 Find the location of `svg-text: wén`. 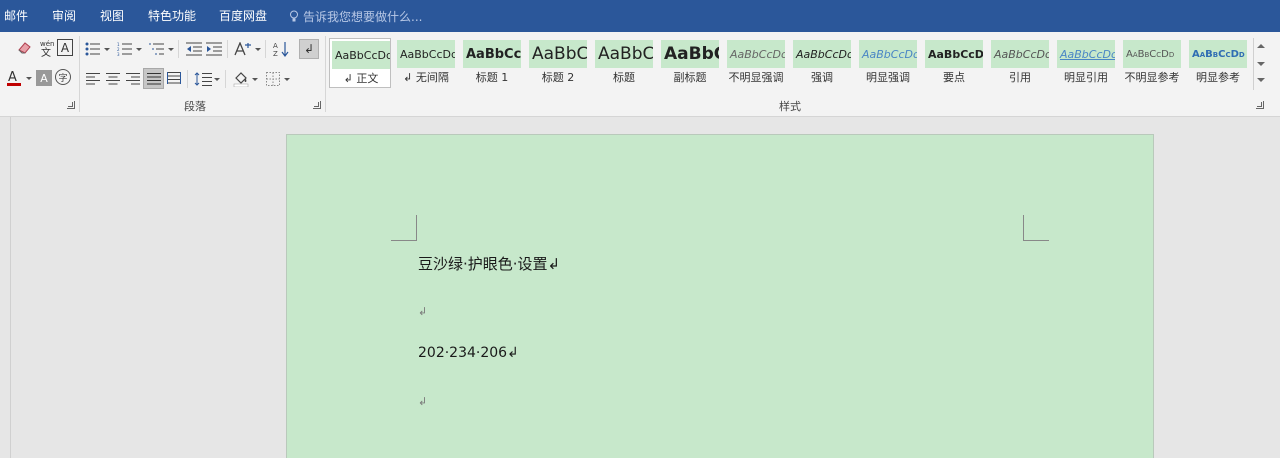

svg-text: wén is located at coordinates (47, 44).